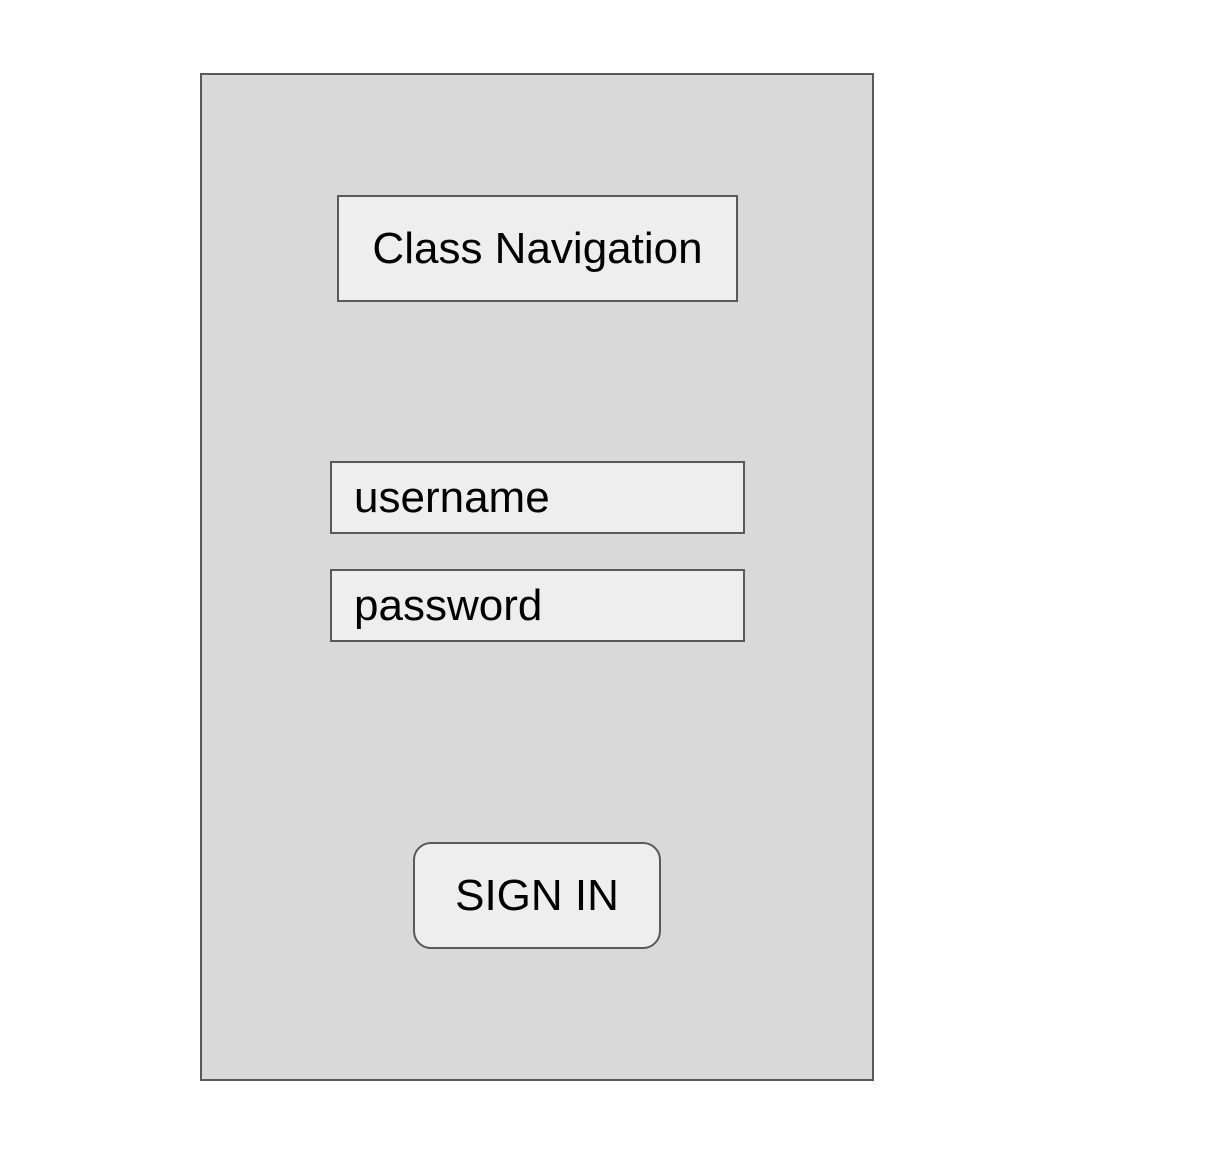 This screenshot has width=1212, height=1174. What do you see at coordinates (537, 605) in the screenshot?
I see `password-input` at bounding box center [537, 605].